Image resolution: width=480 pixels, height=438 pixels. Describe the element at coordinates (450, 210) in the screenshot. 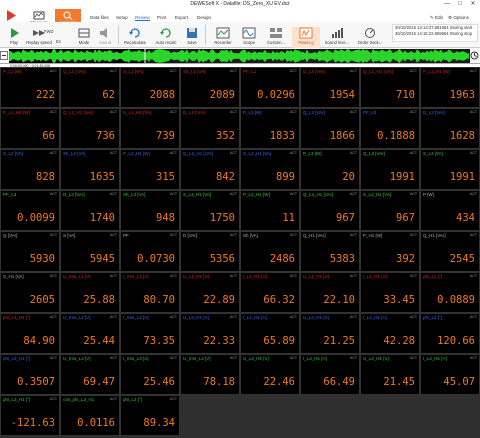

I see `meter-cell: P [W] ACT 434` at that location.